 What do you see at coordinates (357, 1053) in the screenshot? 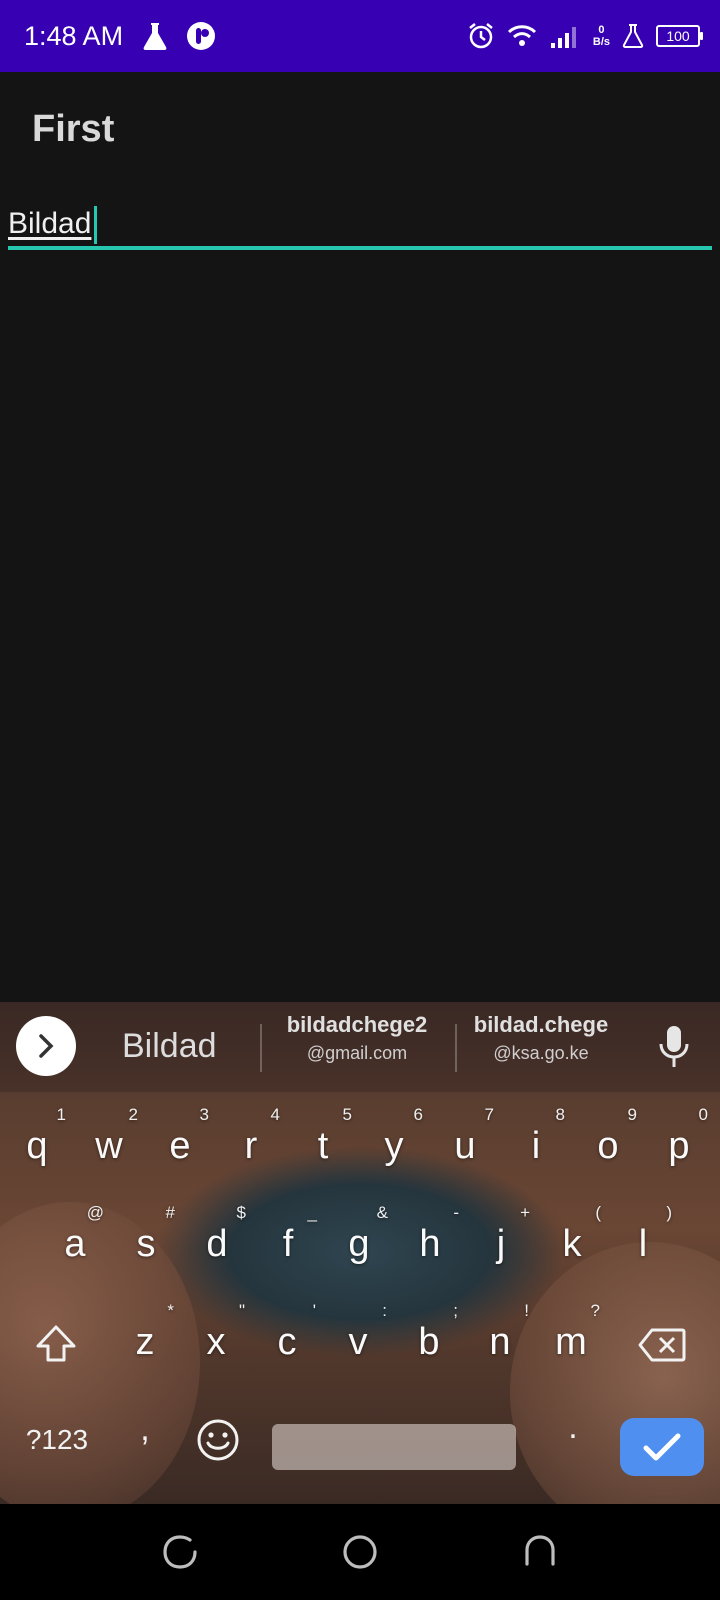
I see `suggestion-2-line2: @gmail.com` at bounding box center [357, 1053].